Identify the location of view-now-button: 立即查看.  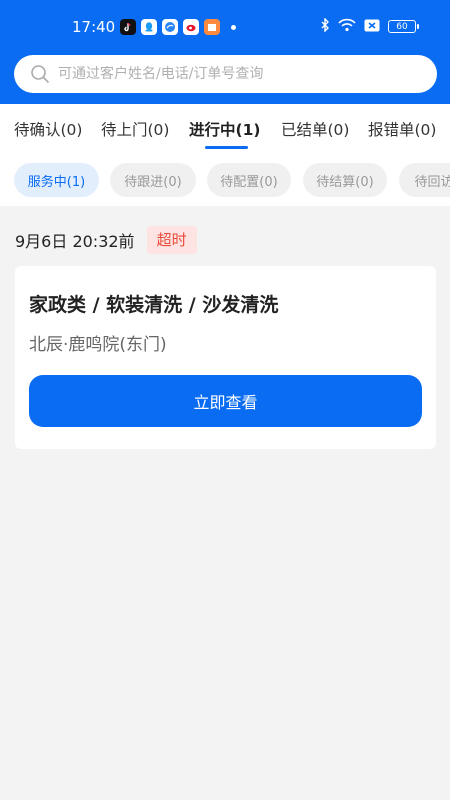
(225, 401).